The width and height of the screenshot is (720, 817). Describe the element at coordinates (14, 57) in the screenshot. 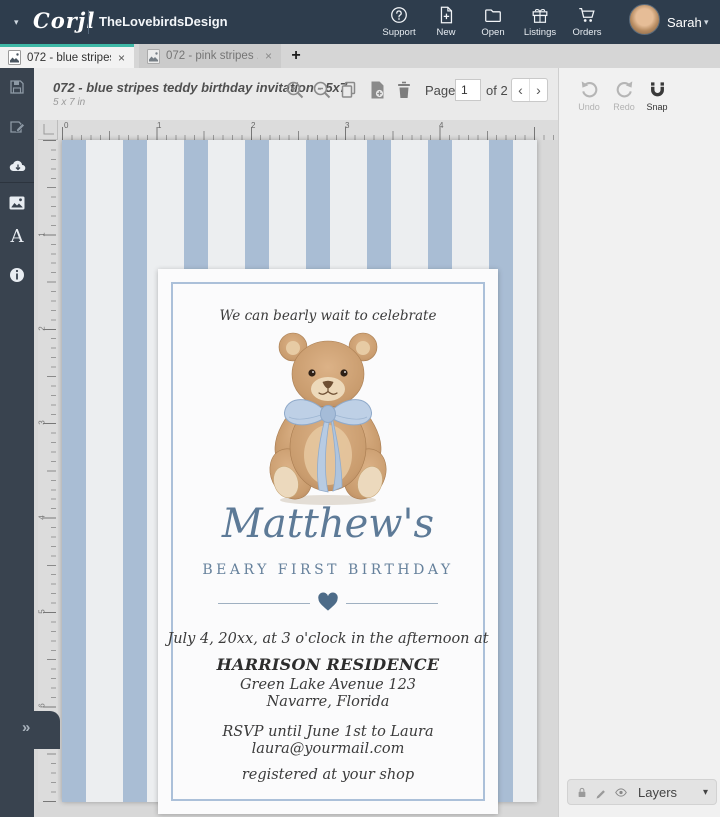

I see `image-file-icon` at that location.